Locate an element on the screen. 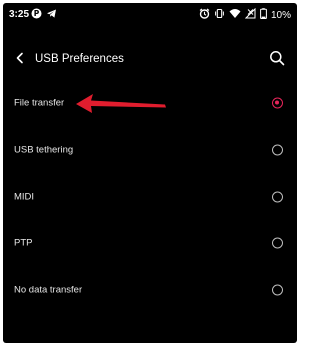 The width and height of the screenshot is (320, 346). svg-text: P is located at coordinates (37, 13).